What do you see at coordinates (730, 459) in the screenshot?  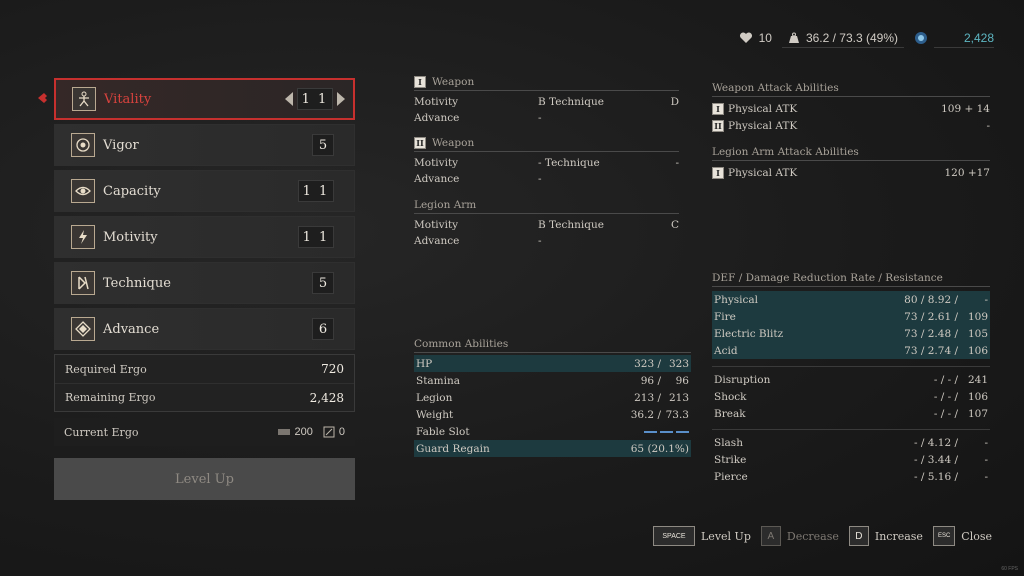 I see `defense-name: Strike` at bounding box center [730, 459].